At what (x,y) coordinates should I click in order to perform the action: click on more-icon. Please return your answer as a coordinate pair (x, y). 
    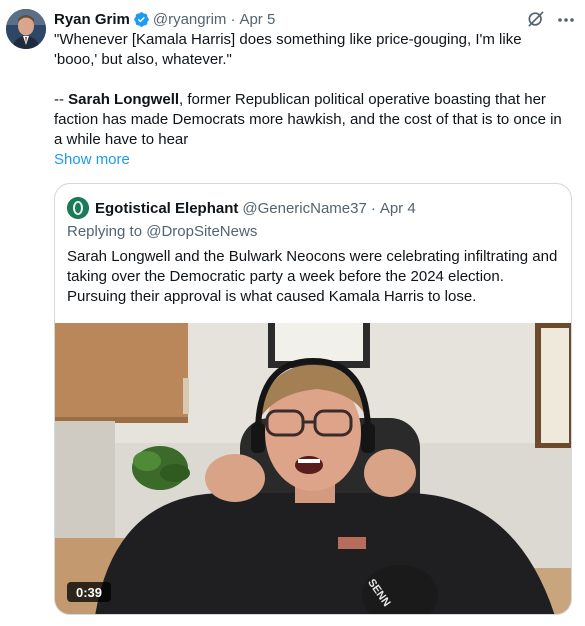
    Looking at the image, I should click on (566, 20).